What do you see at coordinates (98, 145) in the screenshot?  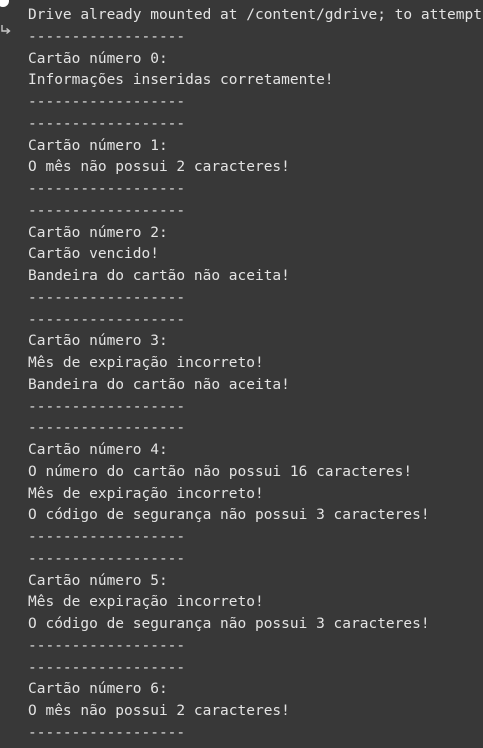 I see `output-line: Cartão número 1:` at bounding box center [98, 145].